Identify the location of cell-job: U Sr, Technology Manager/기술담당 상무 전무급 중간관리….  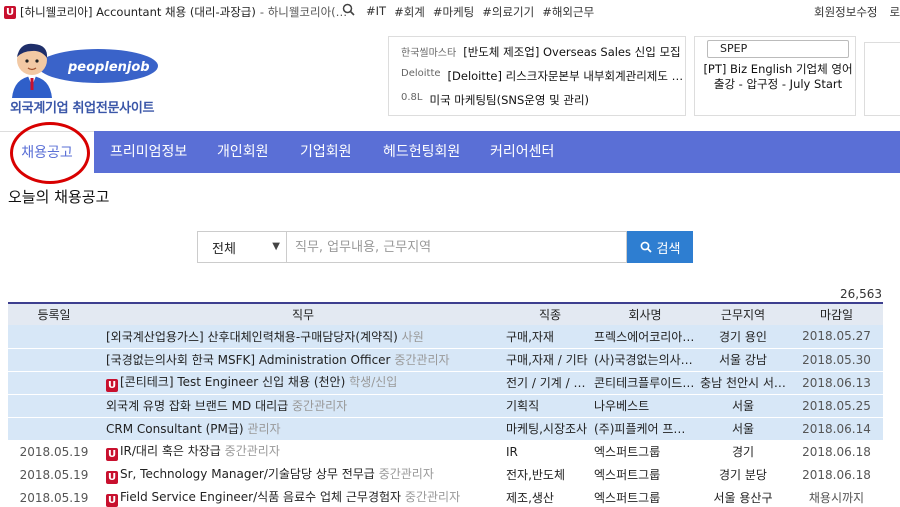
(303, 475).